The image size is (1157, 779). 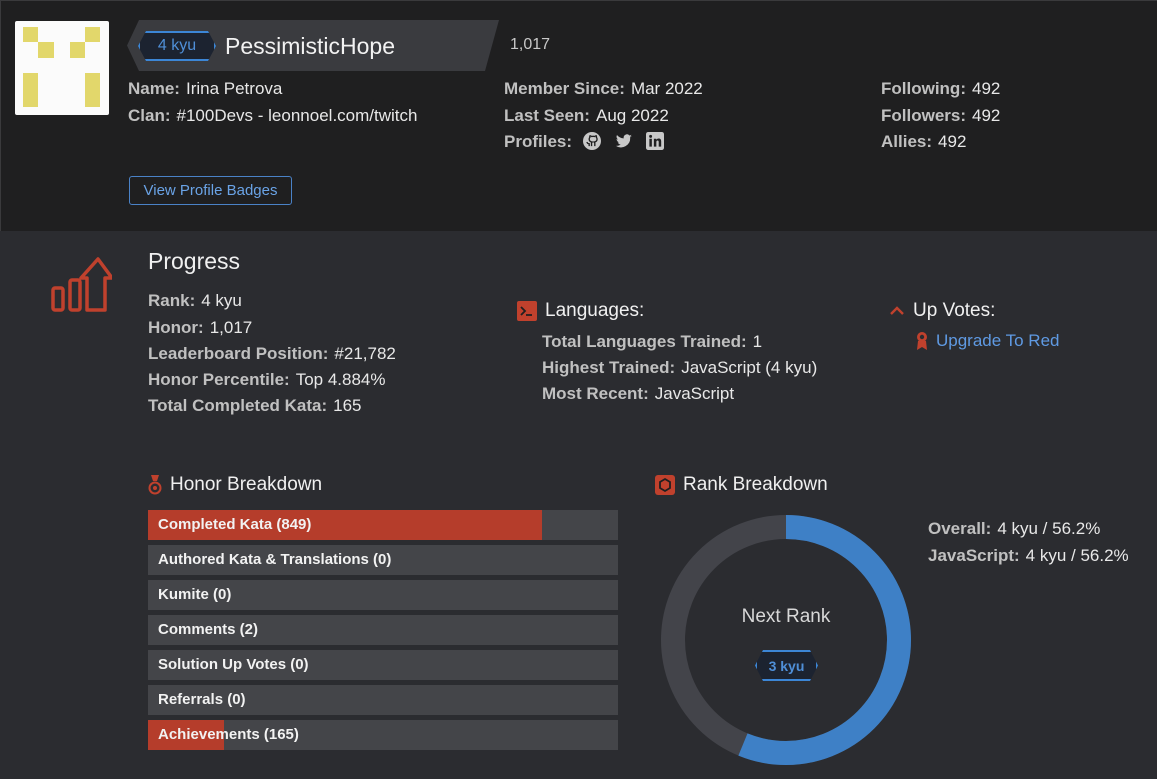 What do you see at coordinates (530, 44) in the screenshot?
I see `honor-total: 1,017` at bounding box center [530, 44].